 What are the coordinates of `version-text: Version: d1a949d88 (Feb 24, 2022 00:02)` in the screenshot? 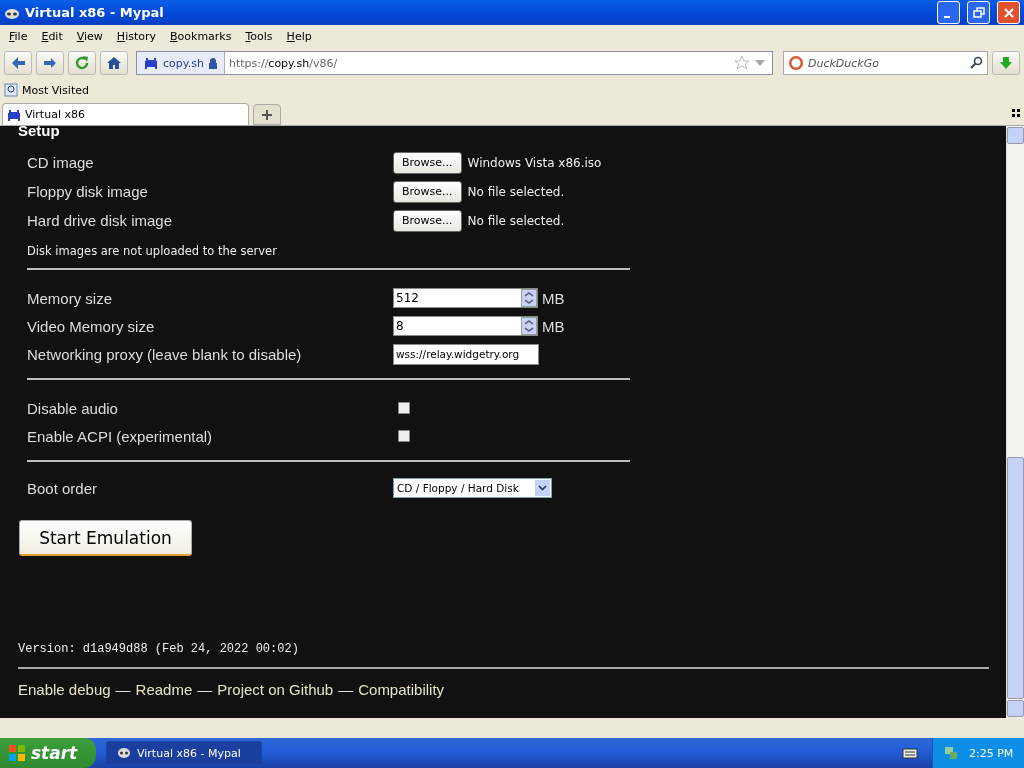 It's located at (159, 649).